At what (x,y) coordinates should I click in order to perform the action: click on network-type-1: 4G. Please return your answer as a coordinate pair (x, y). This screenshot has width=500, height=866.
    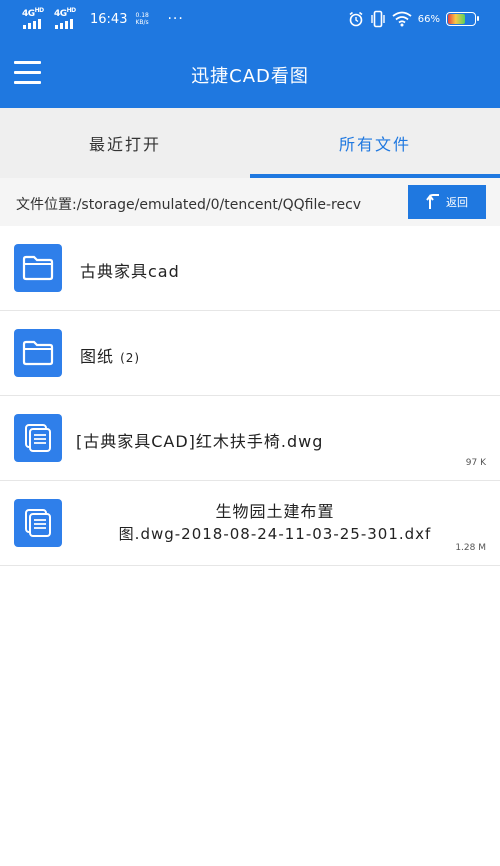
    Looking at the image, I should click on (28, 14).